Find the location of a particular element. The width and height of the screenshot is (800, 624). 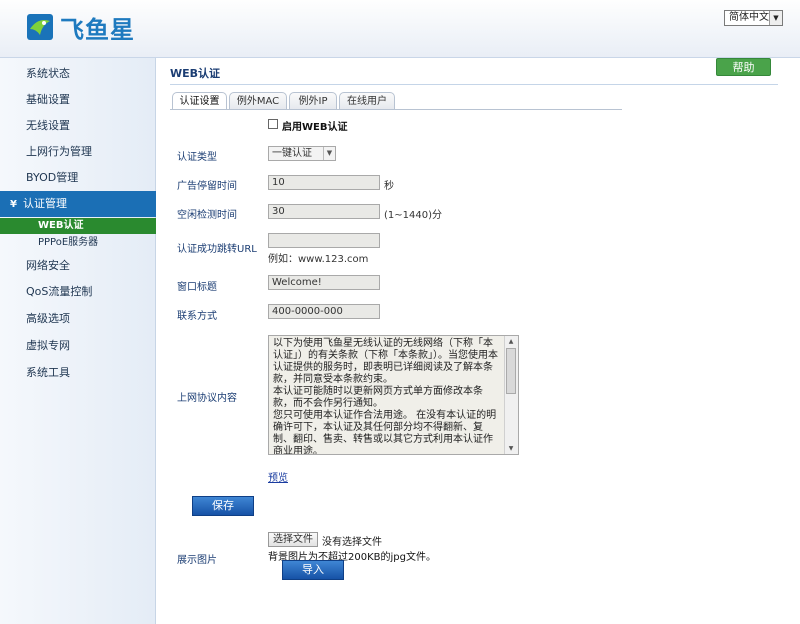

tab-divider is located at coordinates (396, 109).